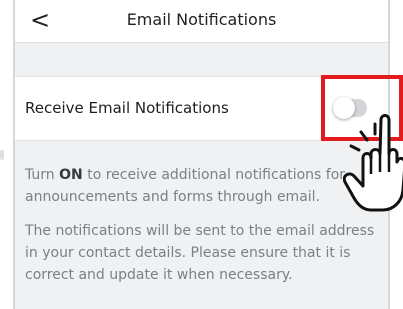 This screenshot has width=403, height=309. What do you see at coordinates (2, 155) in the screenshot?
I see `edge-mark` at bounding box center [2, 155].